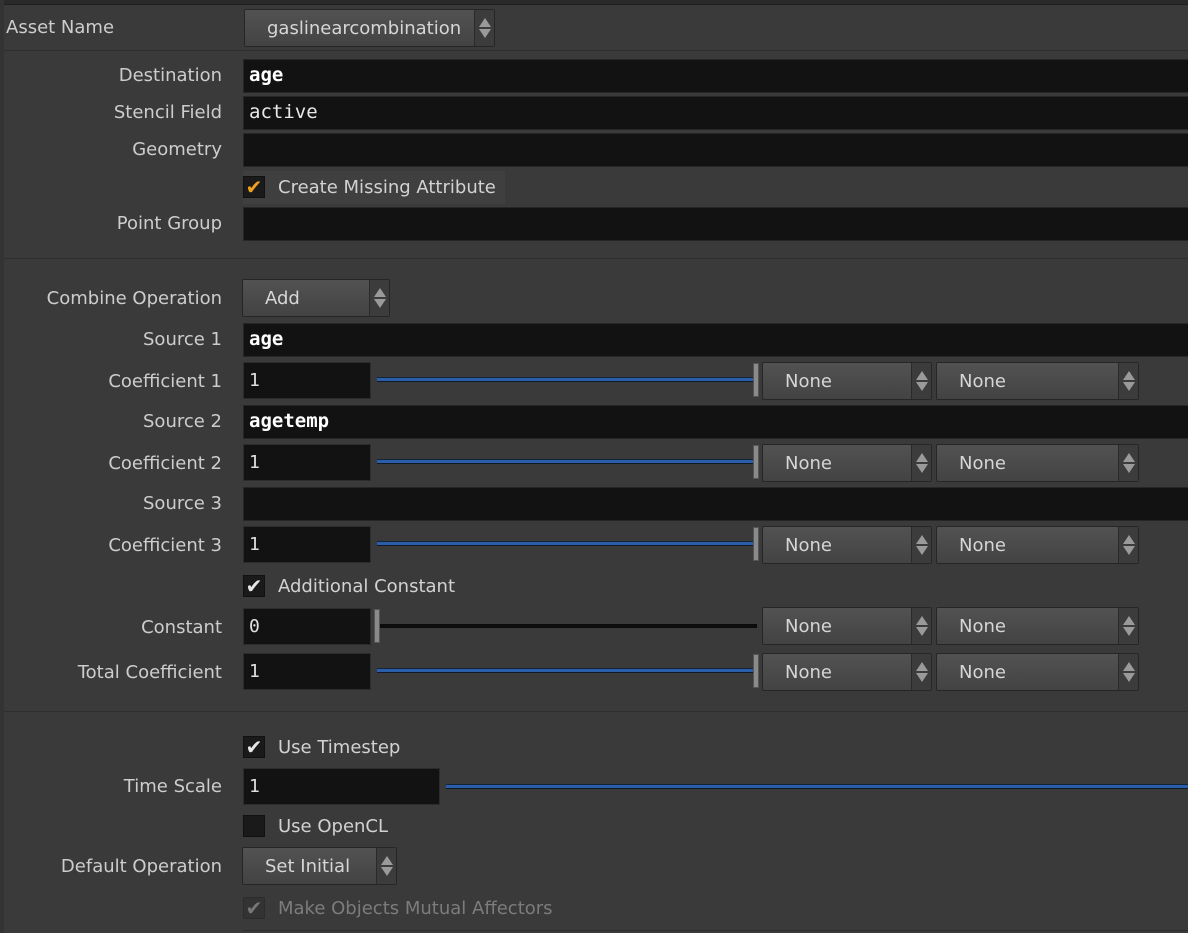  Describe the element at coordinates (308, 866) in the screenshot. I see `default-operation-value: Set Initial` at that location.